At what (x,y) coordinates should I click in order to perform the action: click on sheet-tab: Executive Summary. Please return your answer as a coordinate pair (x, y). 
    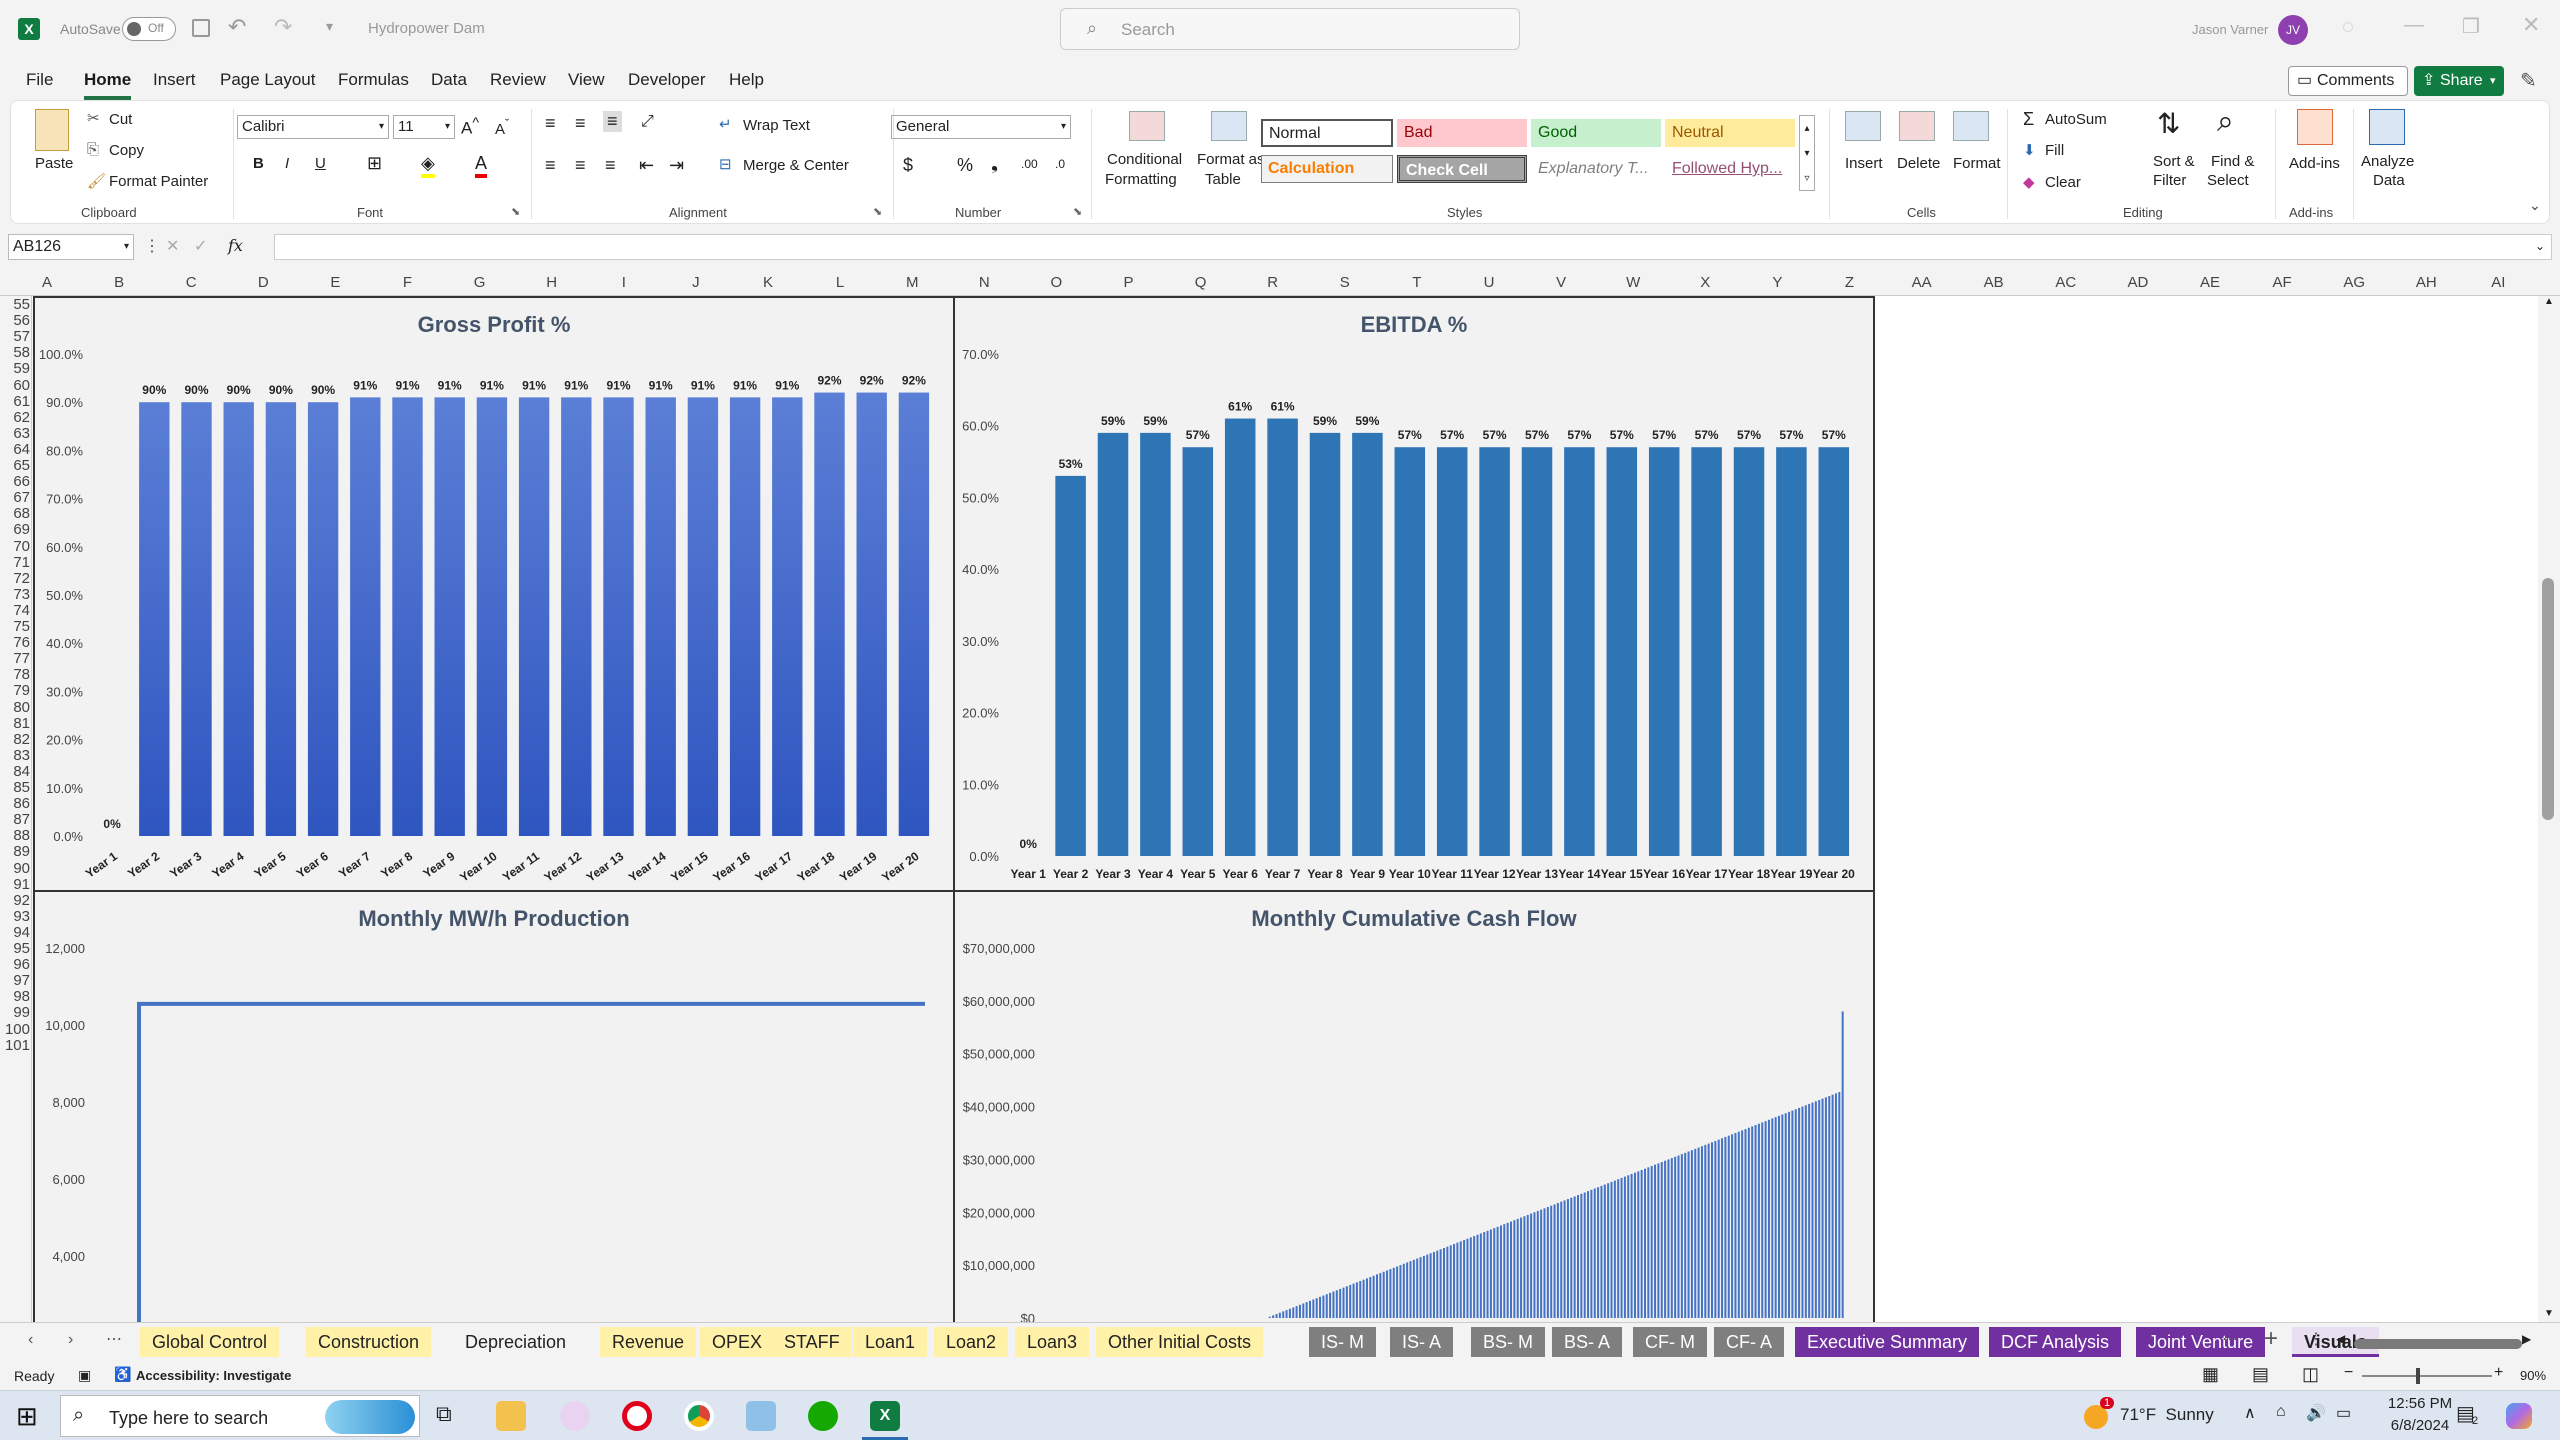
    Looking at the image, I should click on (1887, 1342).